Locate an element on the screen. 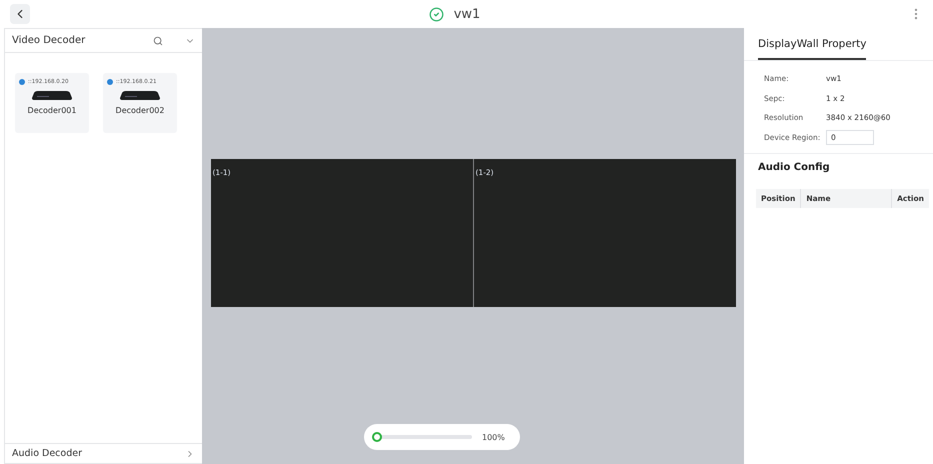 This screenshot has width=933, height=464. section-title: Audio Config is located at coordinates (794, 168).